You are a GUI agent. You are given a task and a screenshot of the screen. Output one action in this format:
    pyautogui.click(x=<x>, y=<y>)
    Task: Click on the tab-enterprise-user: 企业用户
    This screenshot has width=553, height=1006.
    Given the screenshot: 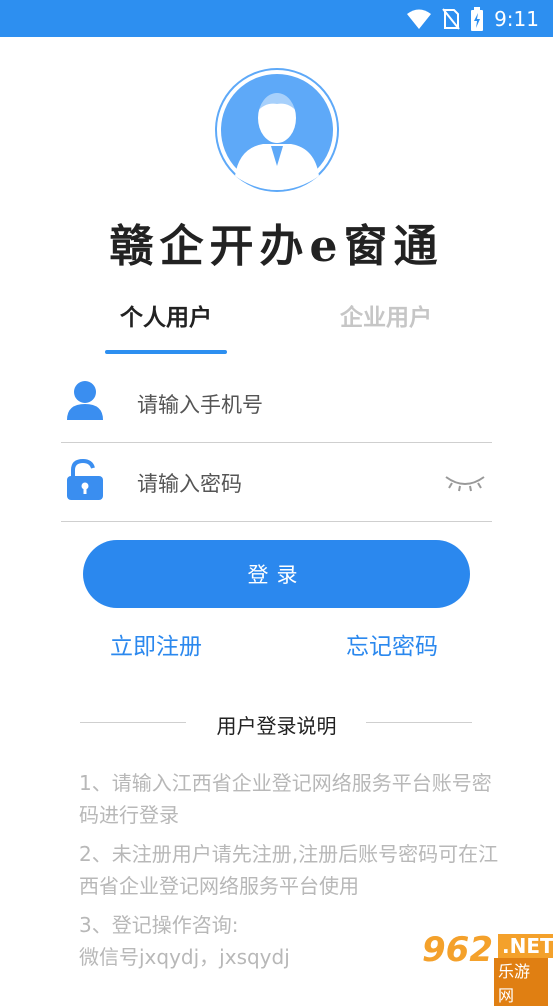 What is the action you would take?
    pyautogui.click(x=386, y=315)
    